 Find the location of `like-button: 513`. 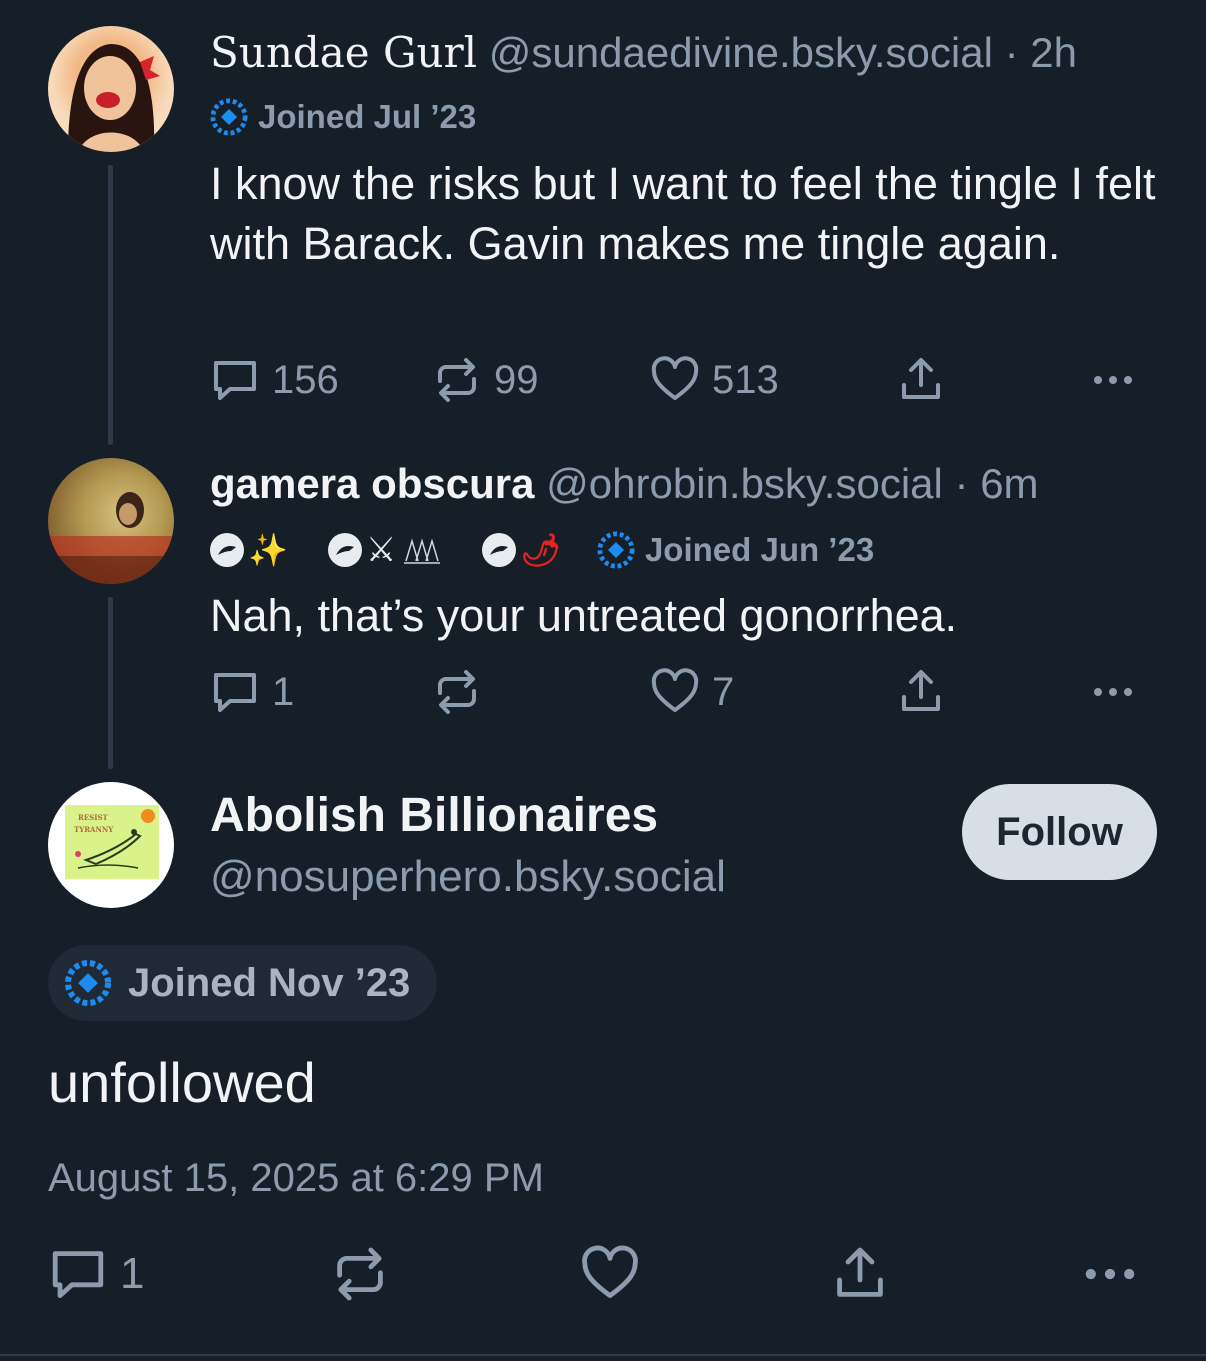

like-button: 513 is located at coordinates (714, 380).